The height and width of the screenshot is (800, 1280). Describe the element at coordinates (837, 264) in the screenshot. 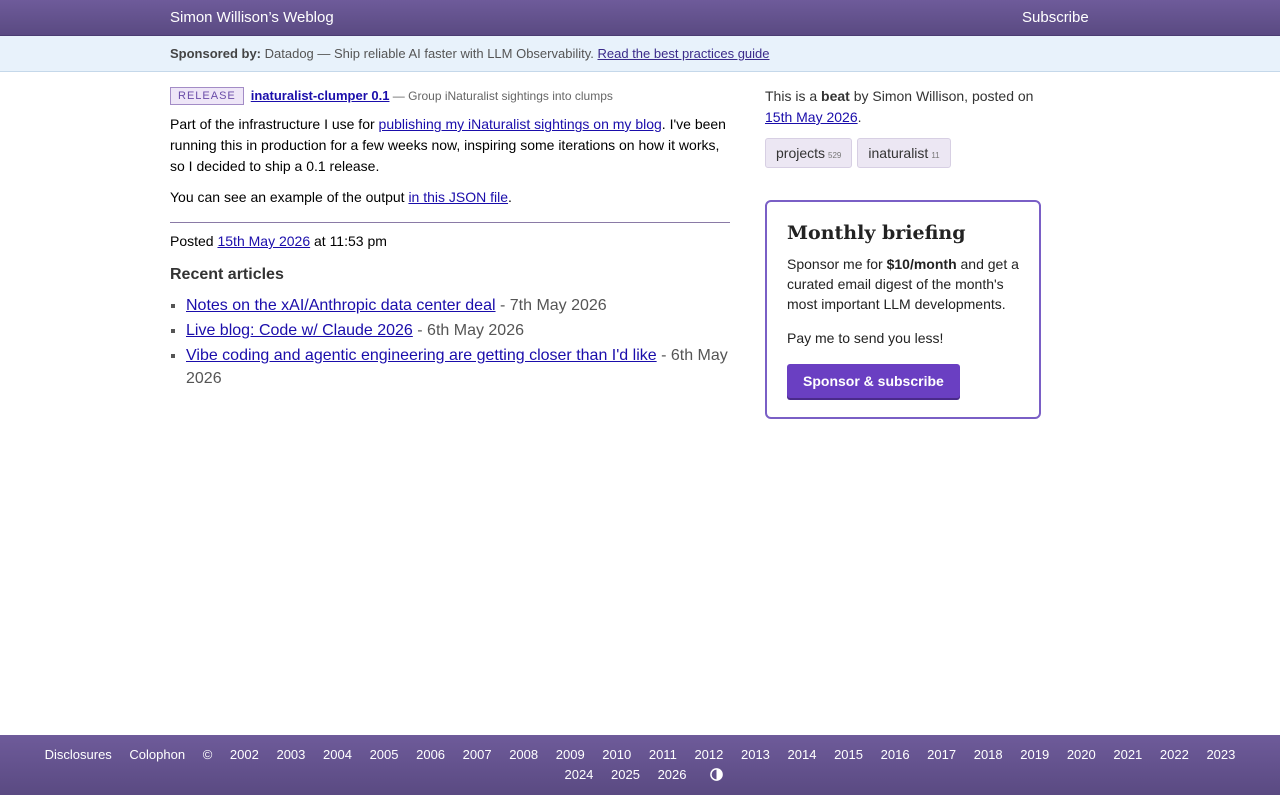

I see `briefing-text-prefix: Sponsor me for` at that location.